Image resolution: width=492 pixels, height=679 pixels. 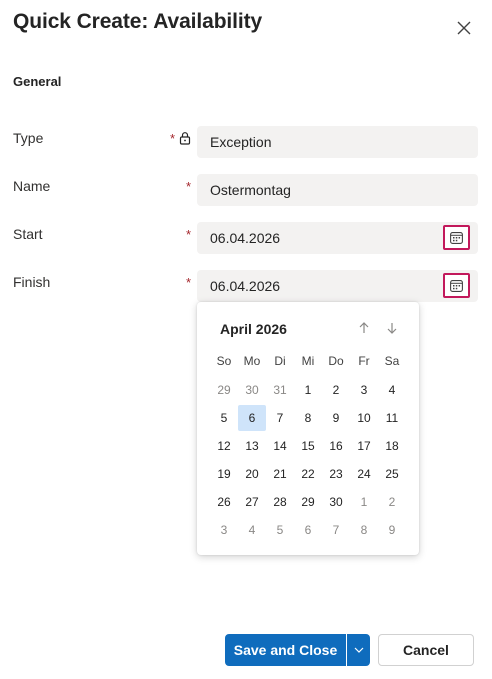 I want to click on name-label: Name, so click(x=32, y=186).